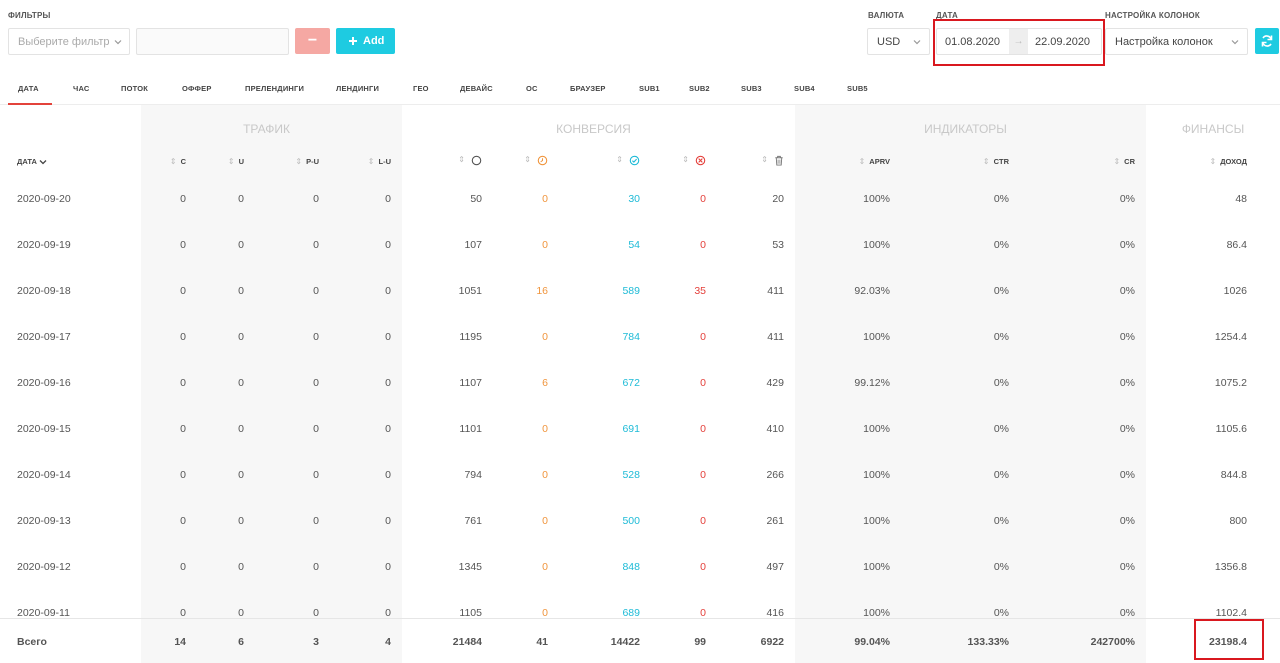  I want to click on cell-income: 1075.2, so click(1230, 383).